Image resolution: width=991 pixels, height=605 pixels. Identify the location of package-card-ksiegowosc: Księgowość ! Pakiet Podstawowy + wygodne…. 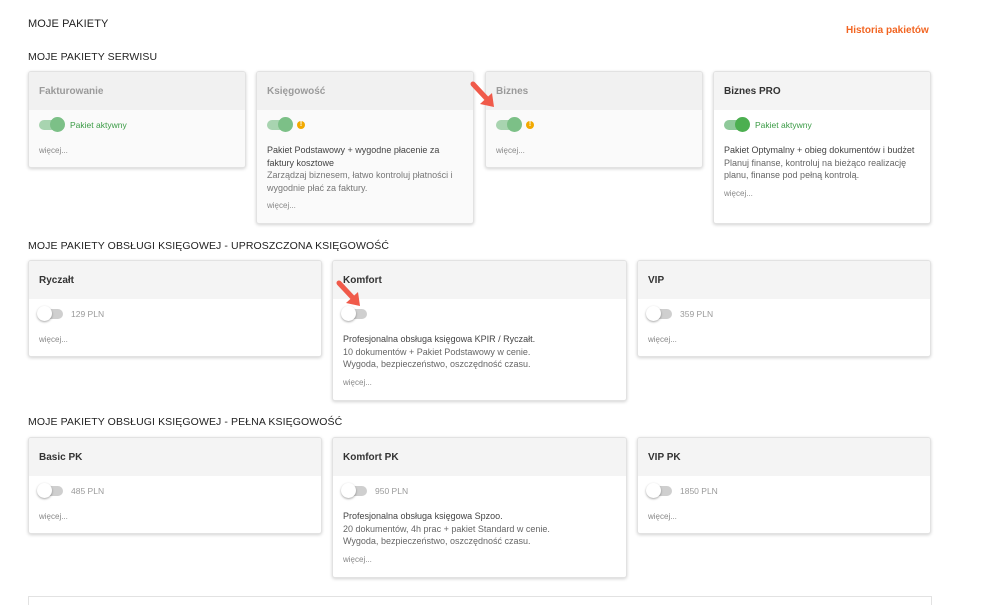
(365, 147).